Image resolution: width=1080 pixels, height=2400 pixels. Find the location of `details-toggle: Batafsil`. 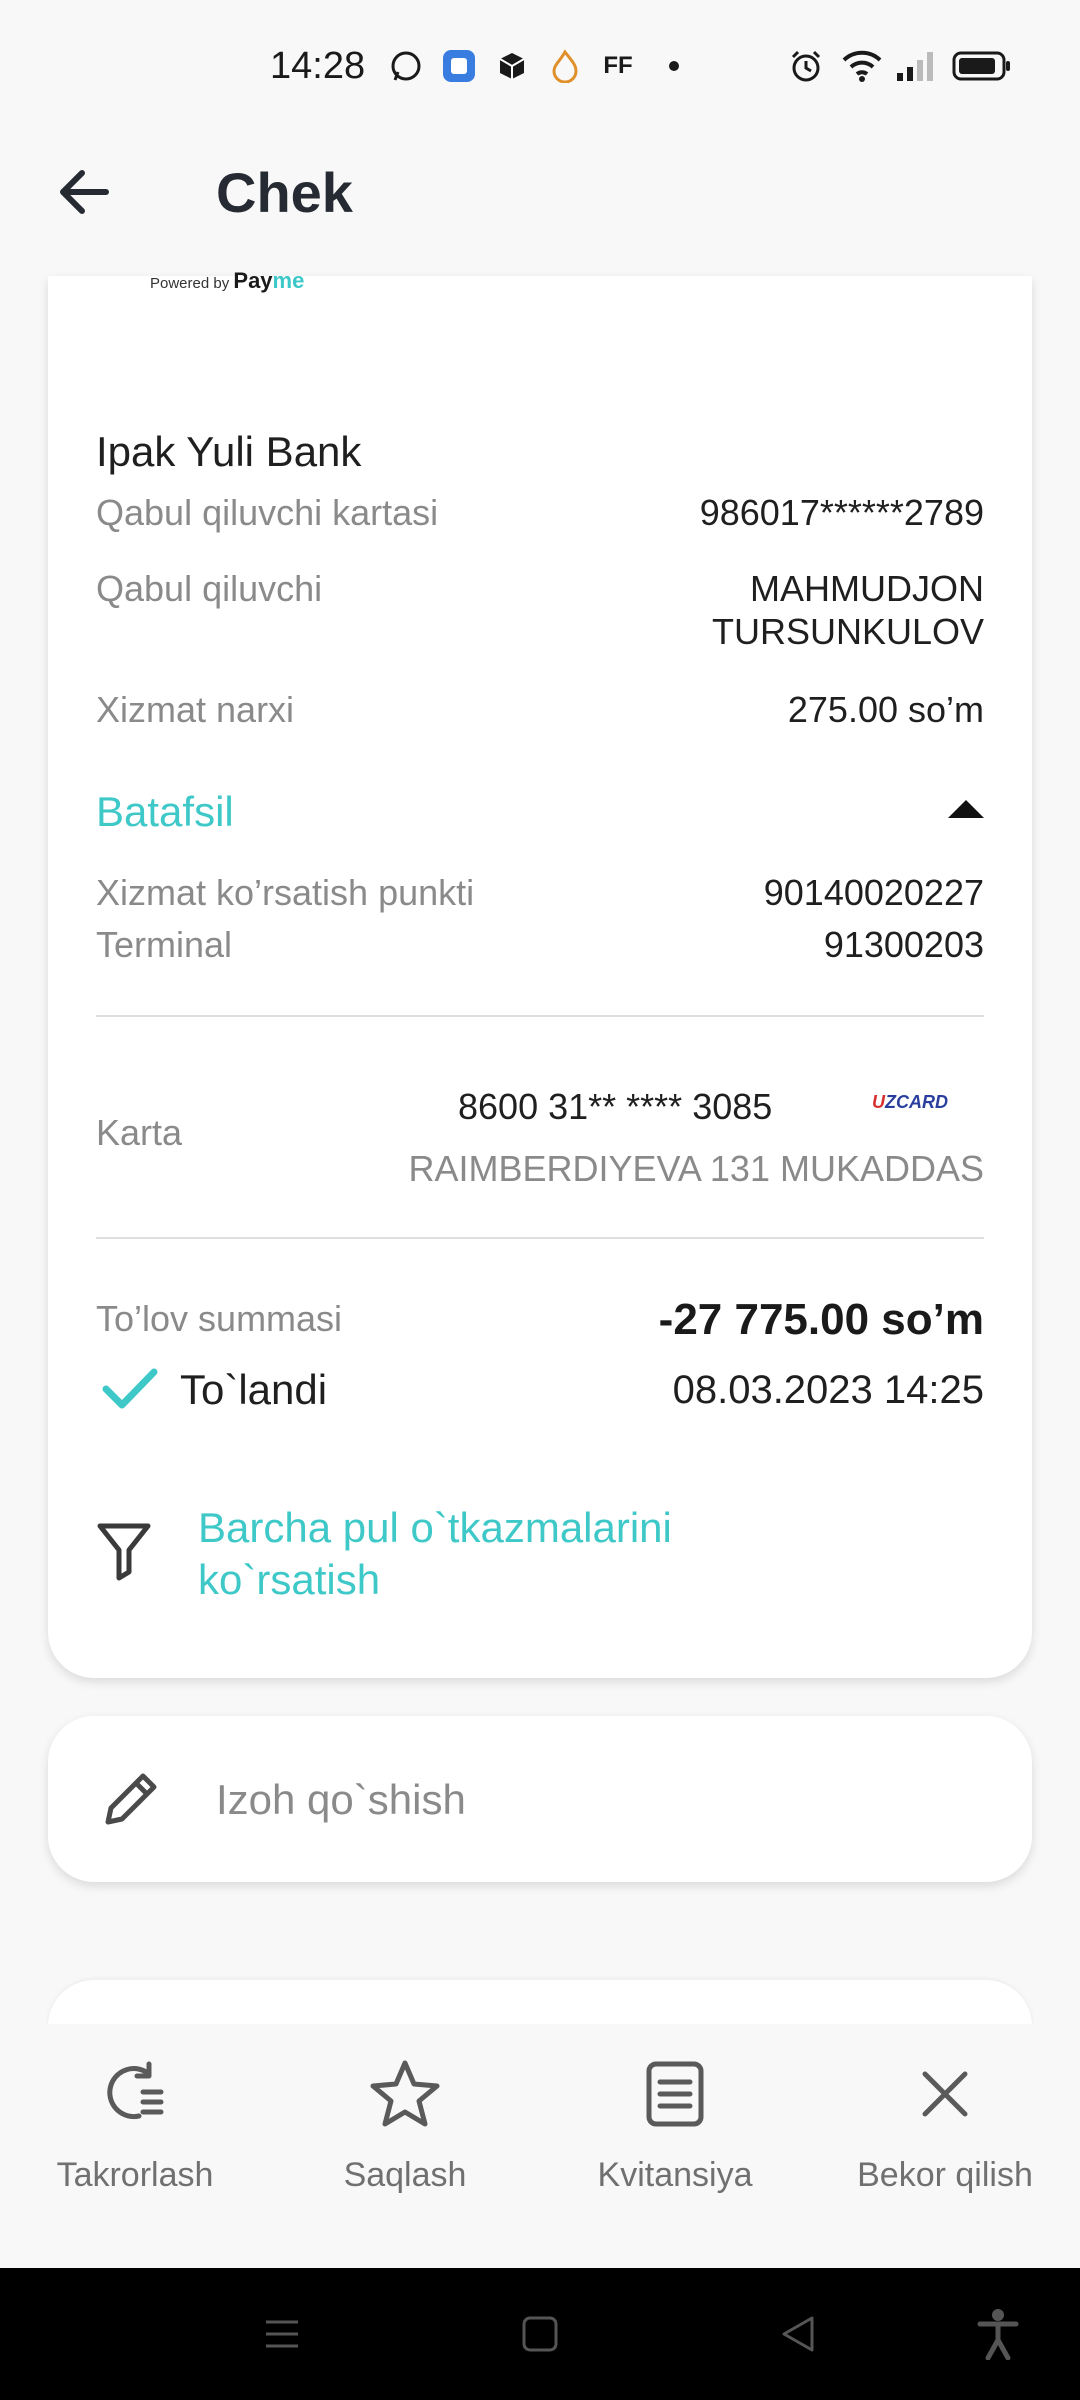

details-toggle: Batafsil is located at coordinates (165, 812).